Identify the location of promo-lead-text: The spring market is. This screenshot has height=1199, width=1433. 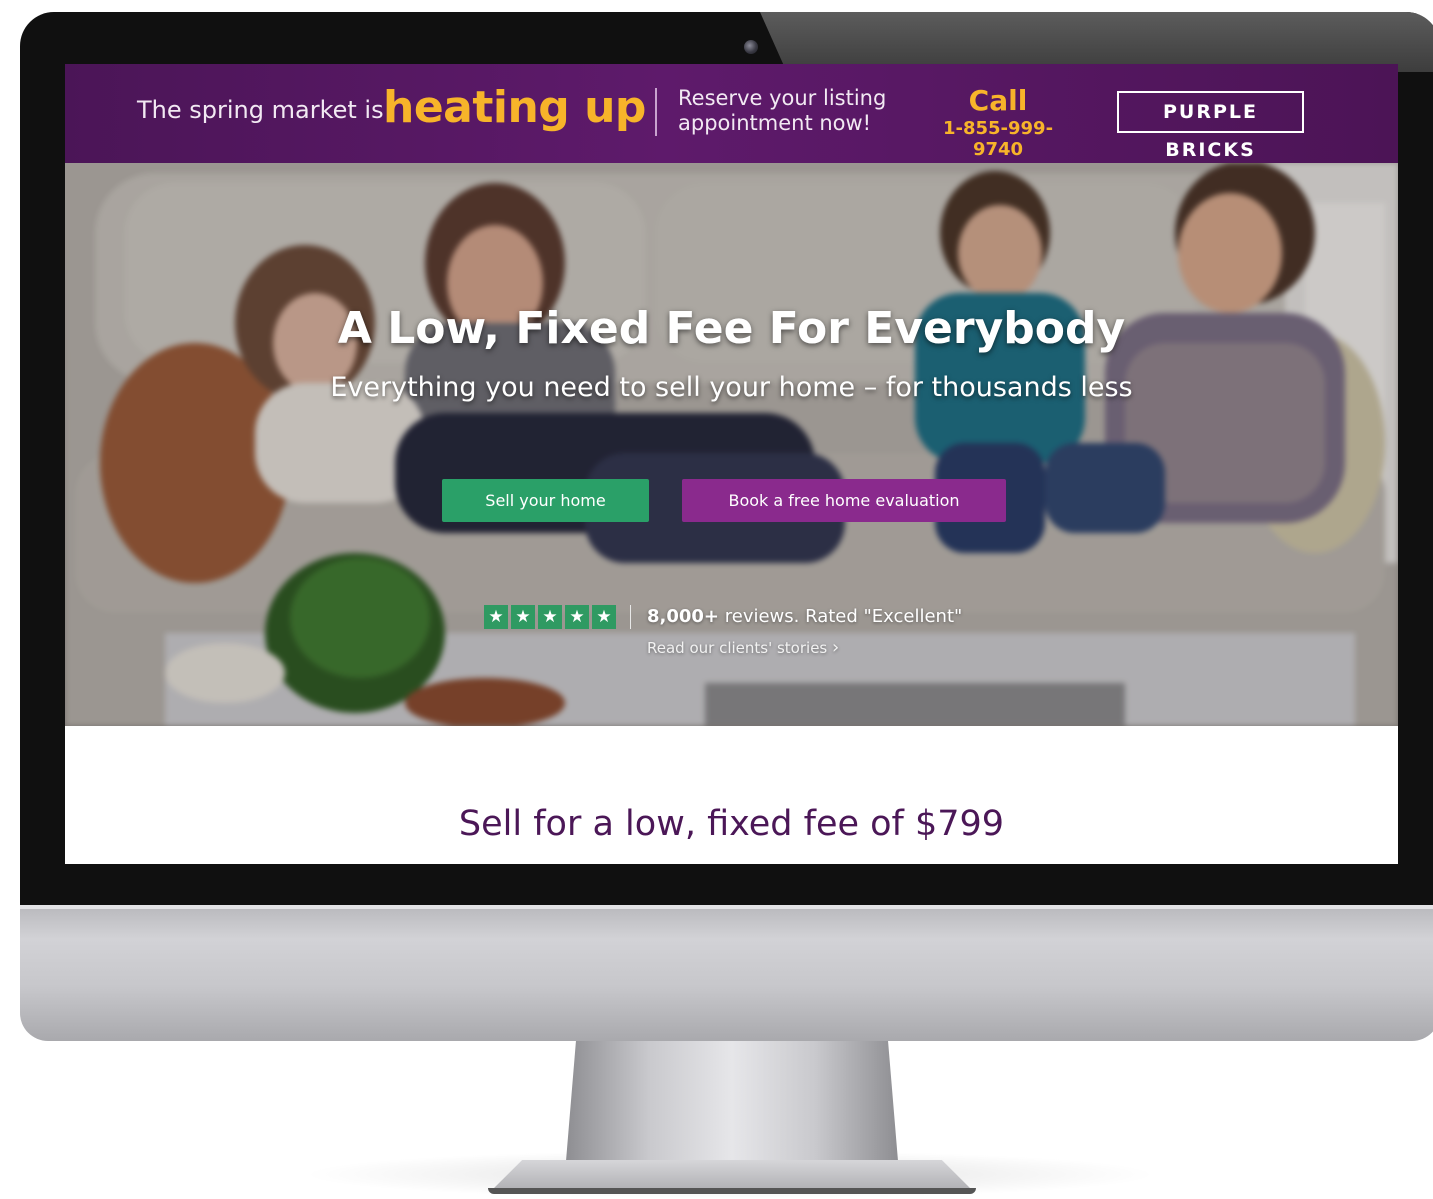
(260, 110).